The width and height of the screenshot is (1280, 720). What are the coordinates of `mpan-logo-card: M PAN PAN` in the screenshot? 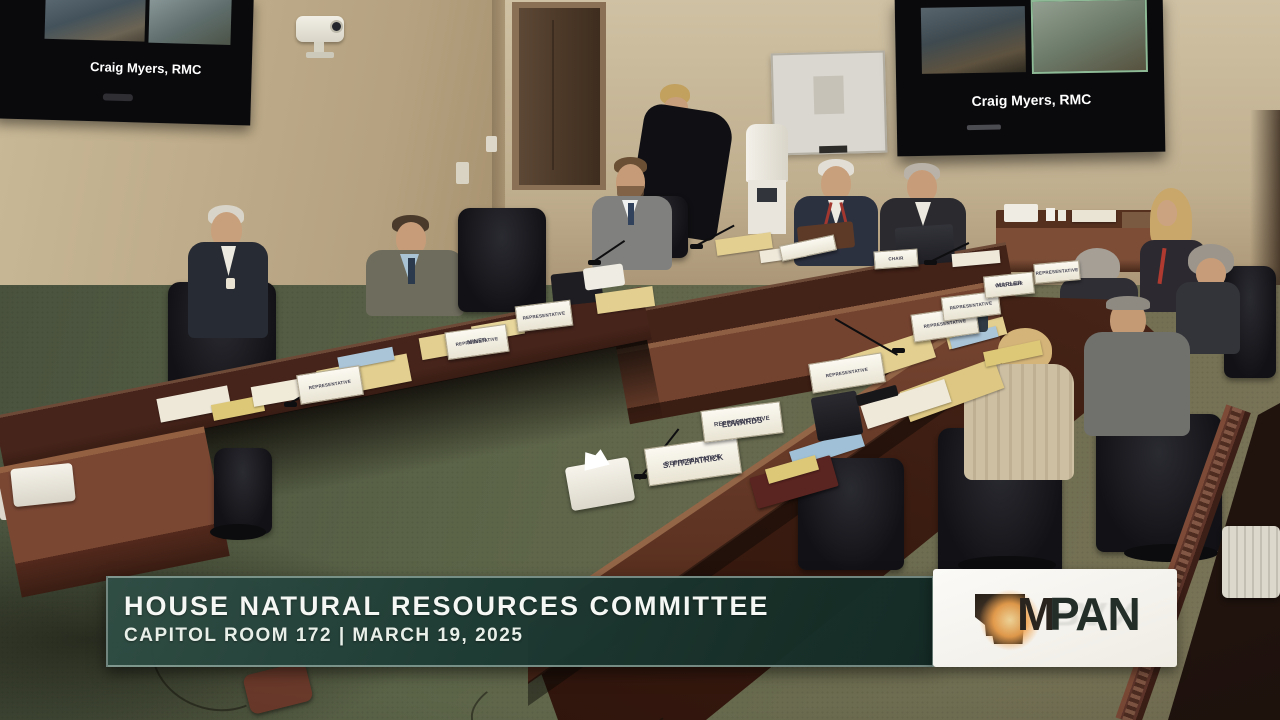 It's located at (1055, 618).